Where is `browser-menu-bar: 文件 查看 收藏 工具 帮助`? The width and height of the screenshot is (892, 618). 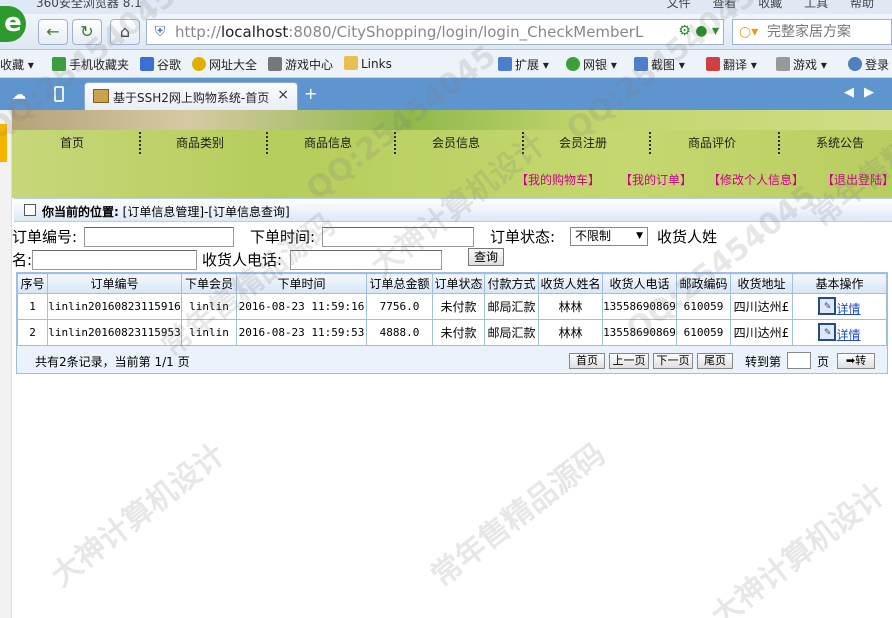
browser-menu-bar: 文件 查看 收藏 工具 帮助 is located at coordinates (779, 5).